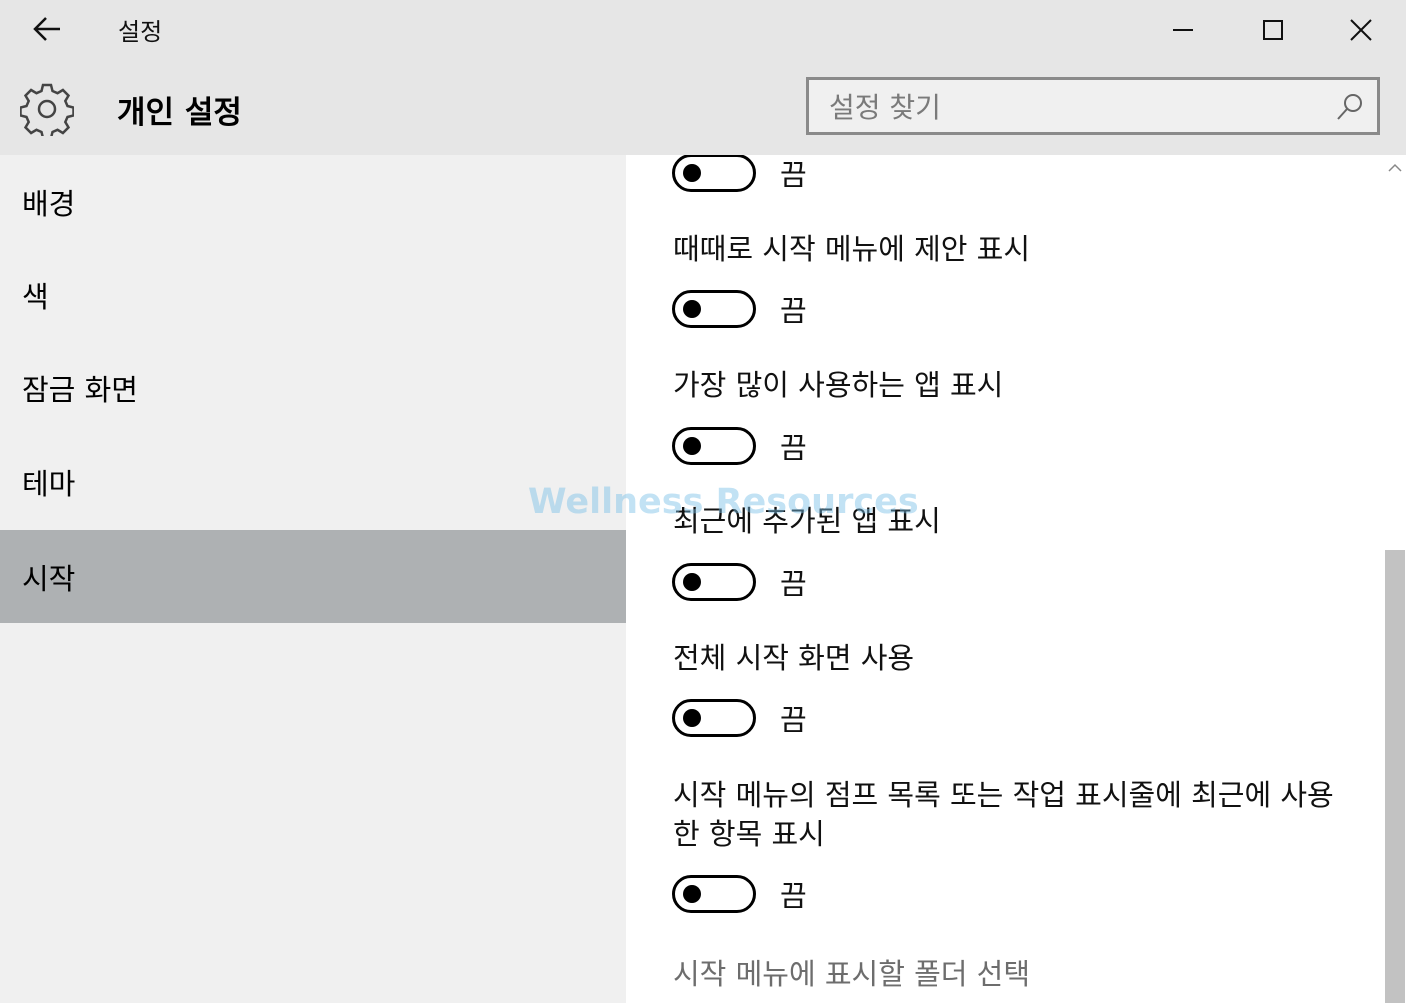 This screenshot has width=1406, height=1003. Describe the element at coordinates (140, 32) in the screenshot. I see `window-title: 설정` at that location.